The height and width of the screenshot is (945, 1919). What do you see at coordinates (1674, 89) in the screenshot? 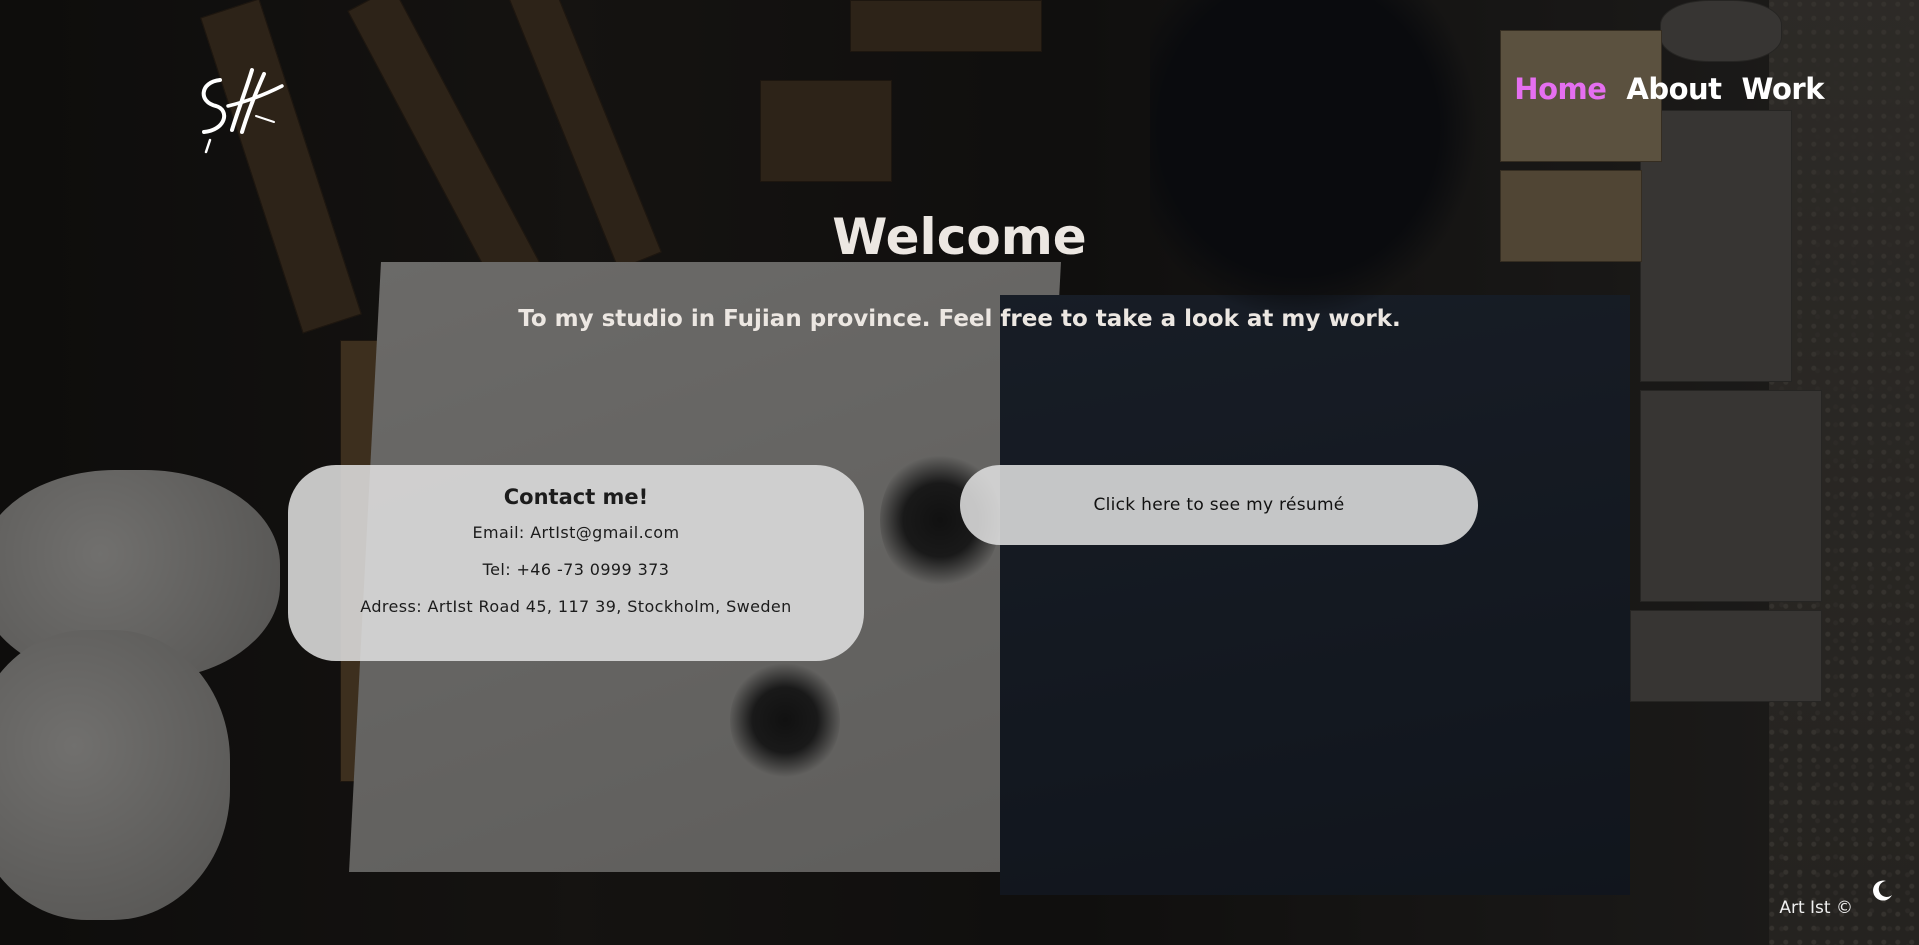
I see `nav-link-about: About` at bounding box center [1674, 89].